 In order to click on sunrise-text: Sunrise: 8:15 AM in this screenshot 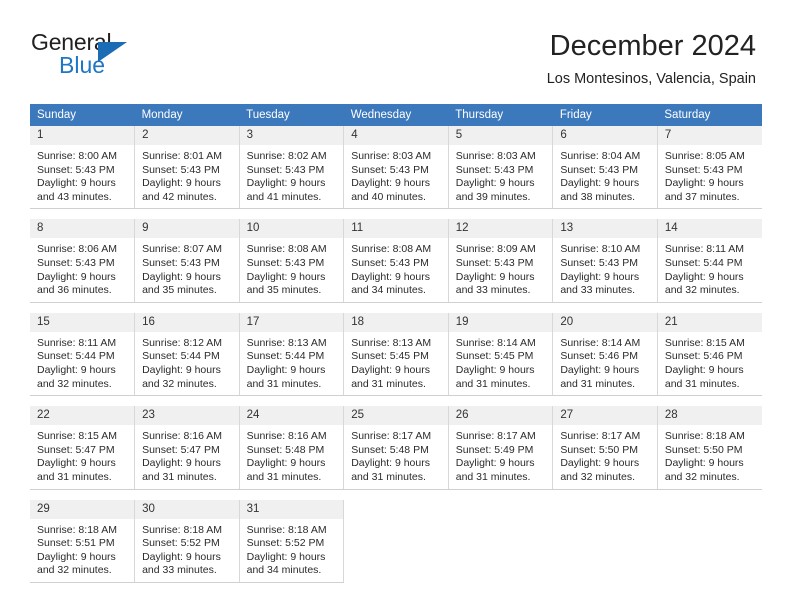, I will do `click(704, 342)`.